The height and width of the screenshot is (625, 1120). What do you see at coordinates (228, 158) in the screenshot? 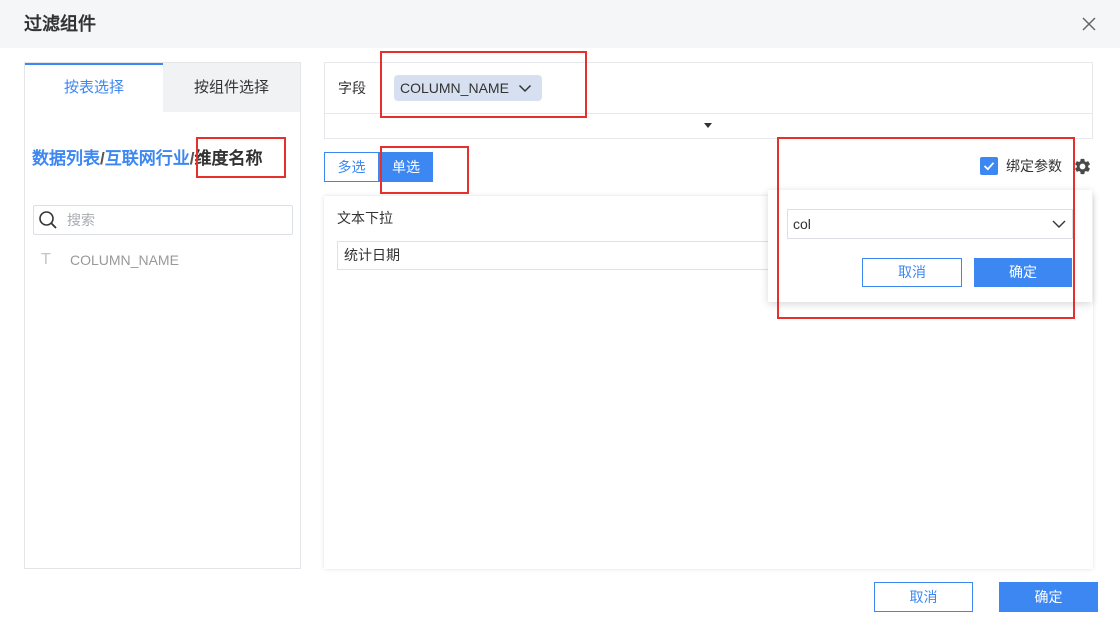
I see `breadcrumb-item-current: 维度名称` at bounding box center [228, 158].